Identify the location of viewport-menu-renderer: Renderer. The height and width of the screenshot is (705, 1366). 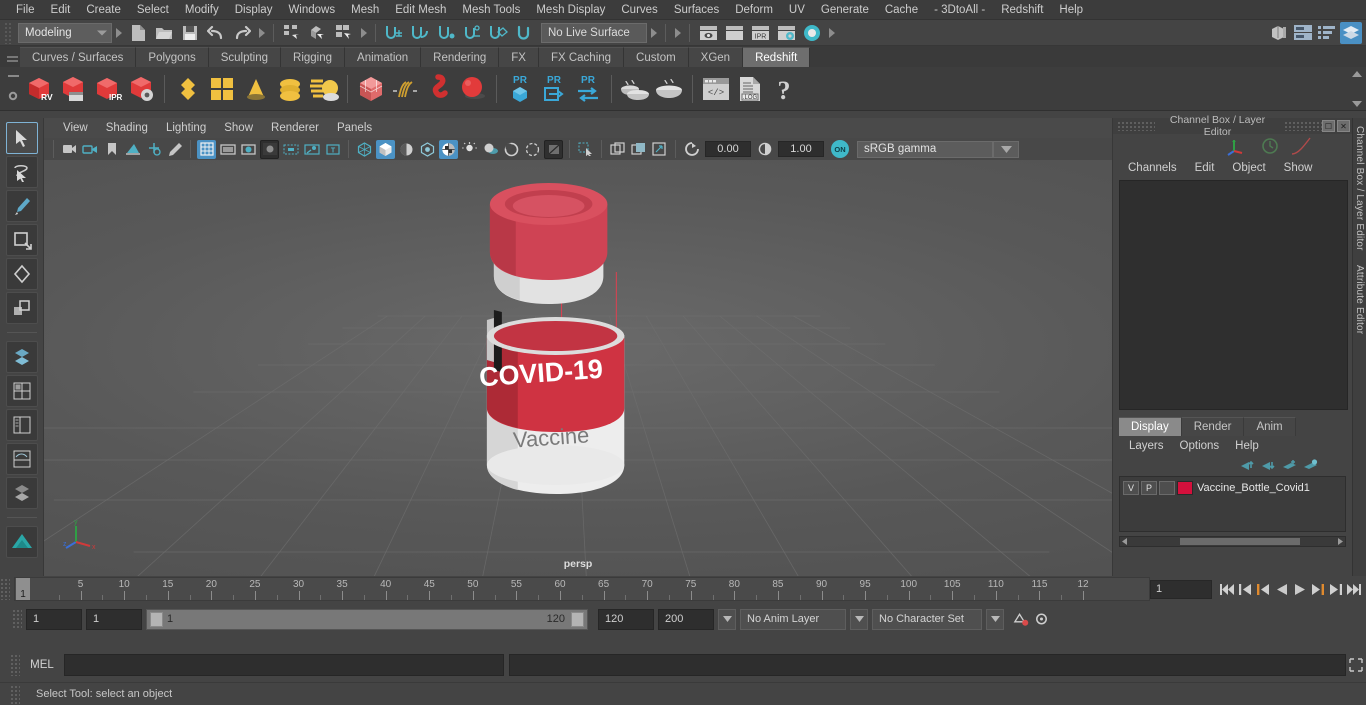
(295, 128).